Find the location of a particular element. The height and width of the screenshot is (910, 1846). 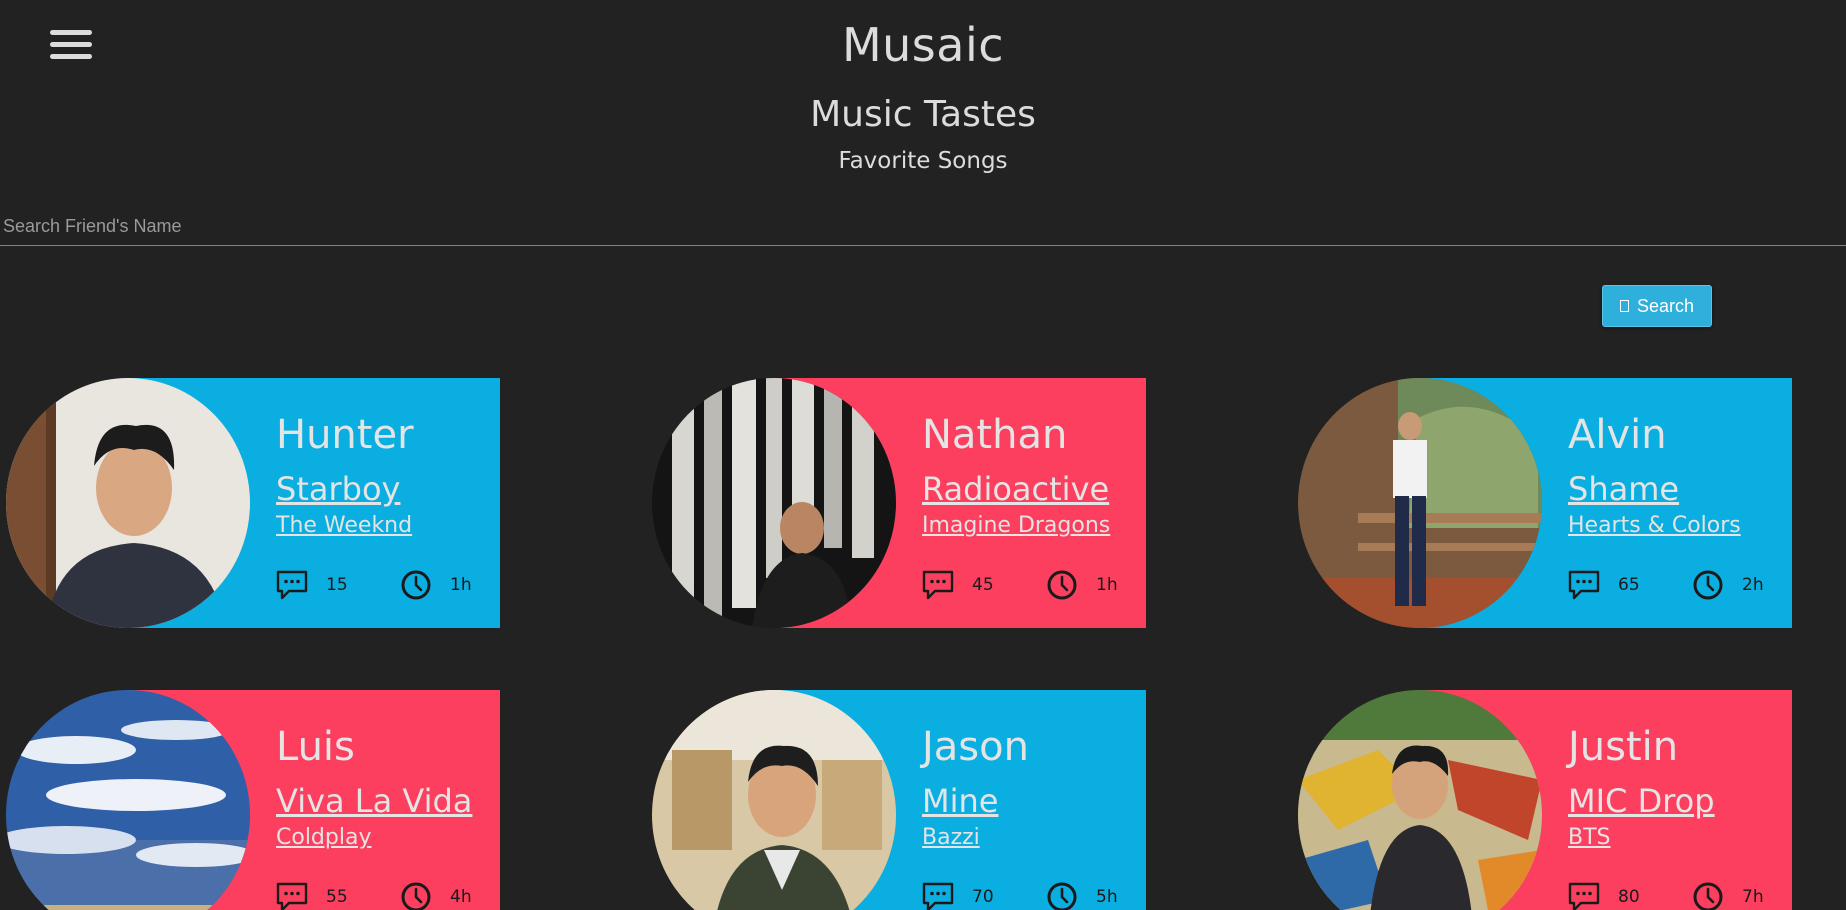

section-title: Music Tastes is located at coordinates (923, 114).